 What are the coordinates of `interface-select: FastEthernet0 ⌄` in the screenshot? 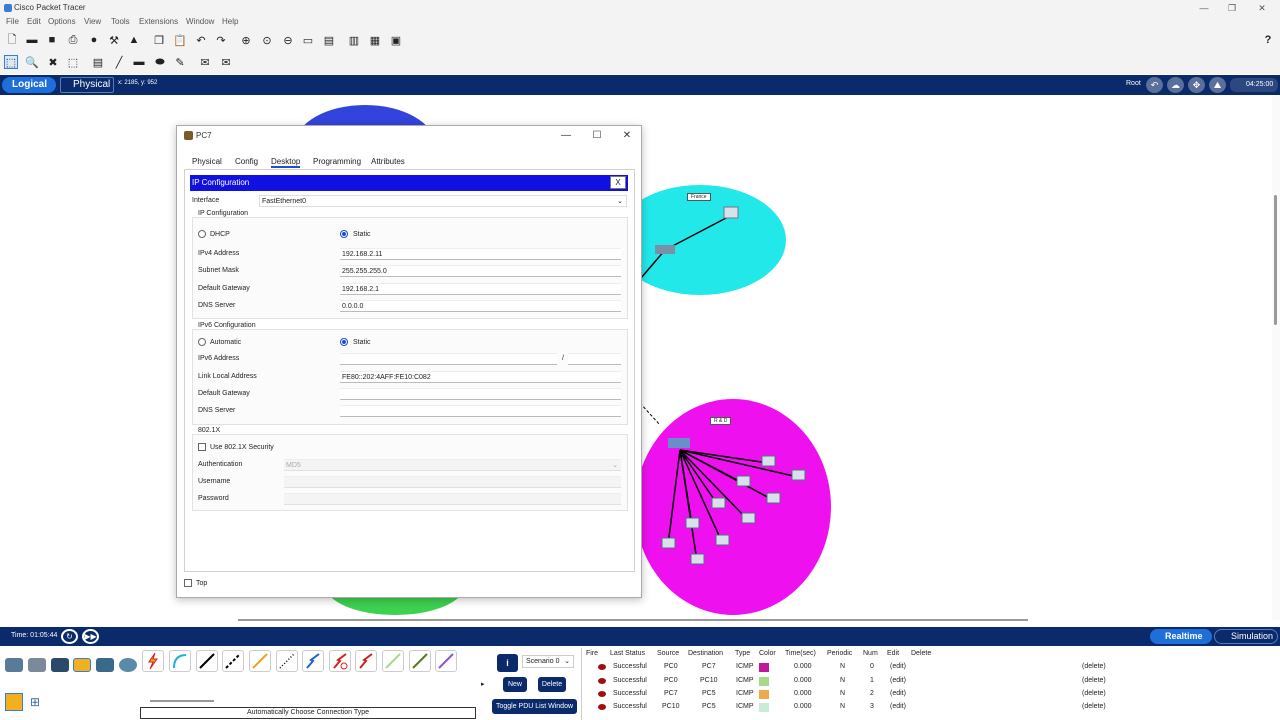 It's located at (443, 201).